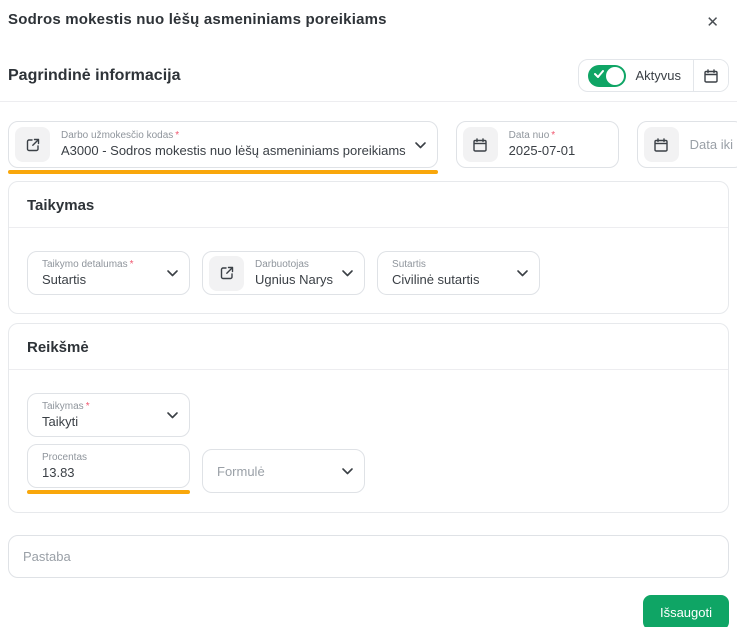  I want to click on footer: Išsaugoti, so click(368, 611).